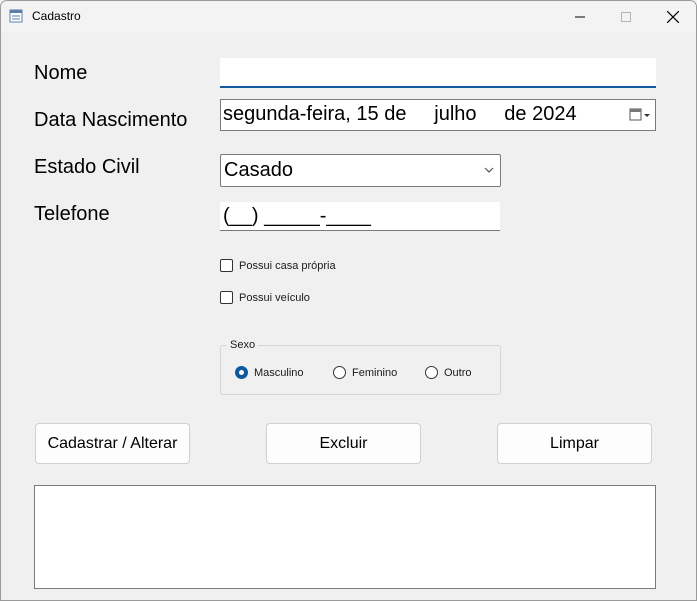  I want to click on casa-propria-checkbox: Possui casa própria, so click(278, 265).